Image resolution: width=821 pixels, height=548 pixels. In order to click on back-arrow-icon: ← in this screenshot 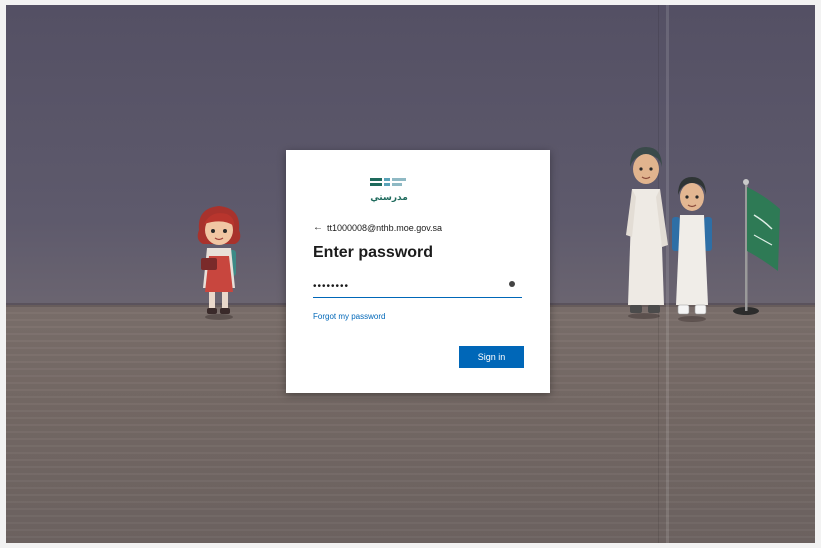, I will do `click(318, 227)`.